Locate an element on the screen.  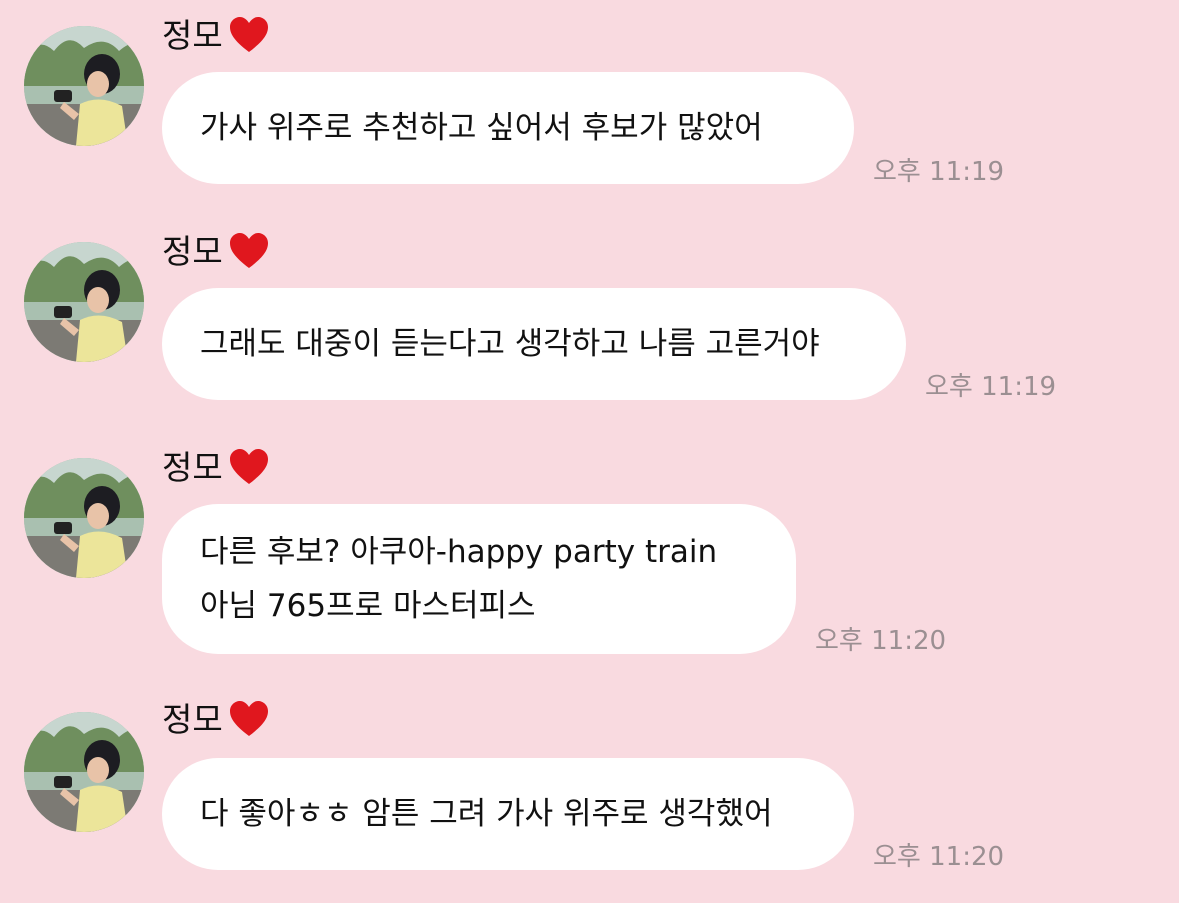
message-bubble: 그래도 대중이 듣는다고 생각하고 나름 고른거야 is located at coordinates (534, 344).